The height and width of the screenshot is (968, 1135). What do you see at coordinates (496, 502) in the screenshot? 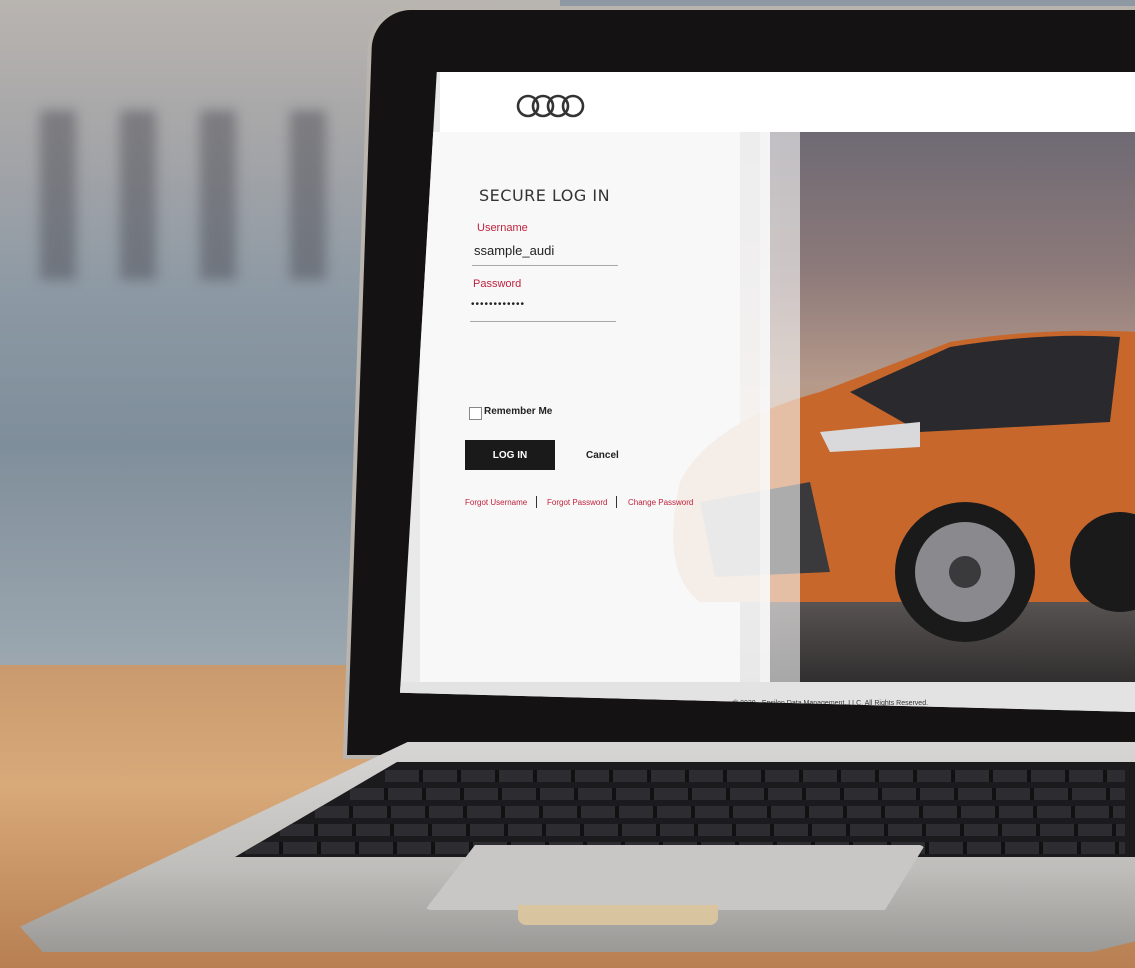
I see `forgot-username-link: Forgot Username` at bounding box center [496, 502].